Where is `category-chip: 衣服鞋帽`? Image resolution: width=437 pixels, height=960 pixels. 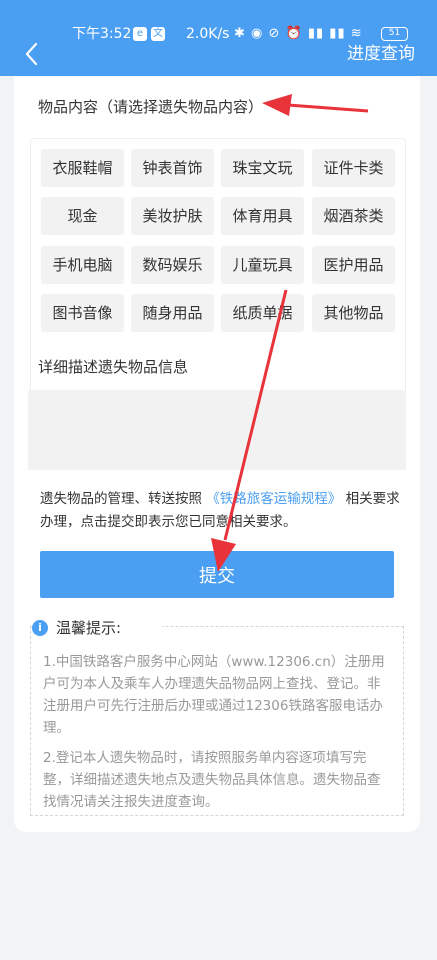
category-chip: 衣服鞋帽 is located at coordinates (82, 168).